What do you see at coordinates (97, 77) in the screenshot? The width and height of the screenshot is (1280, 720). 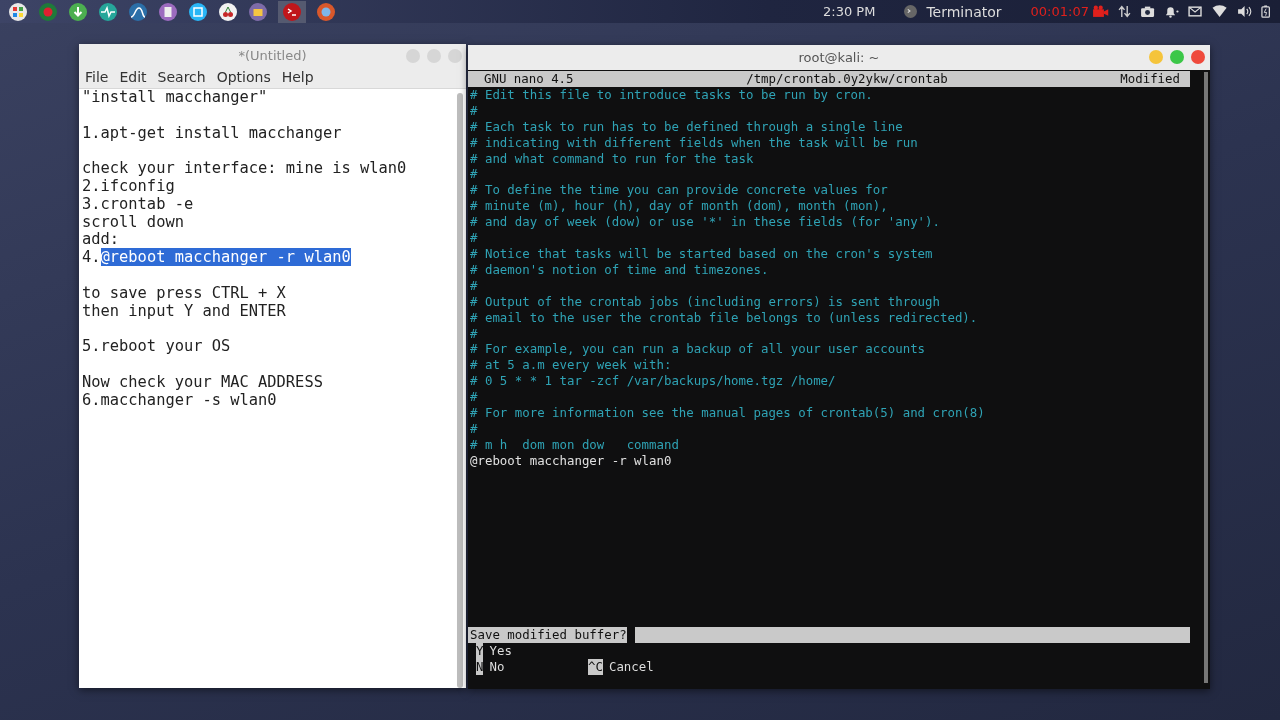 I see `menu-item: File` at bounding box center [97, 77].